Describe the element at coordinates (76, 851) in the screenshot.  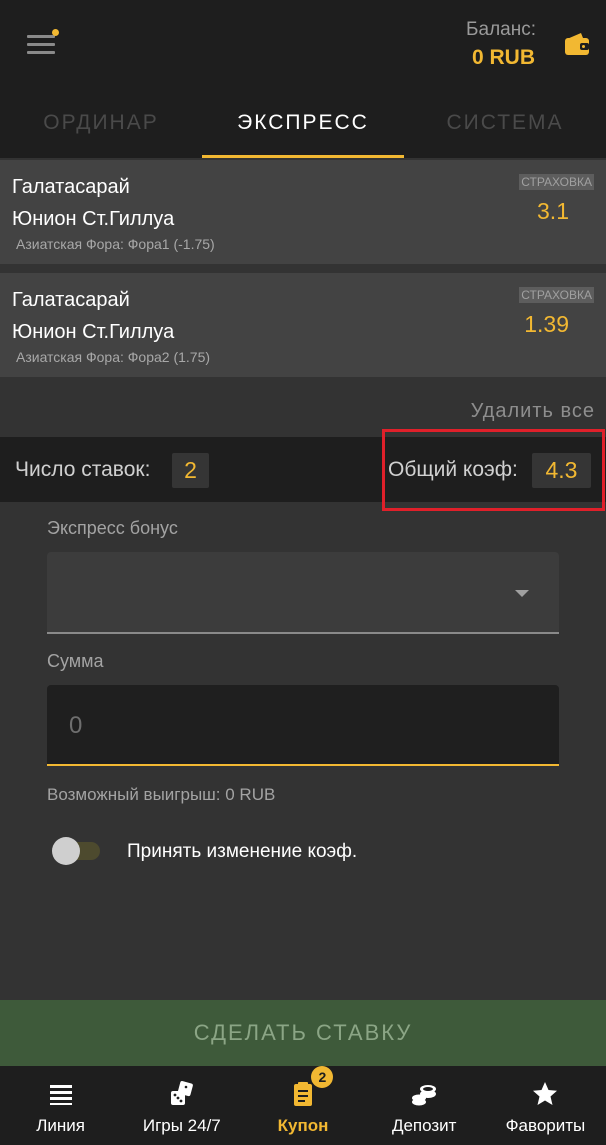
I see `accept-changes-toggle` at that location.